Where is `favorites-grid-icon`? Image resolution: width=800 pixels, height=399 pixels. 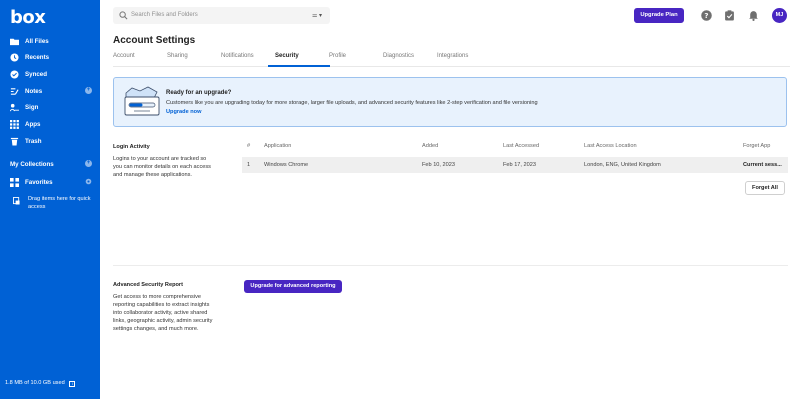 favorites-grid-icon is located at coordinates (14, 182).